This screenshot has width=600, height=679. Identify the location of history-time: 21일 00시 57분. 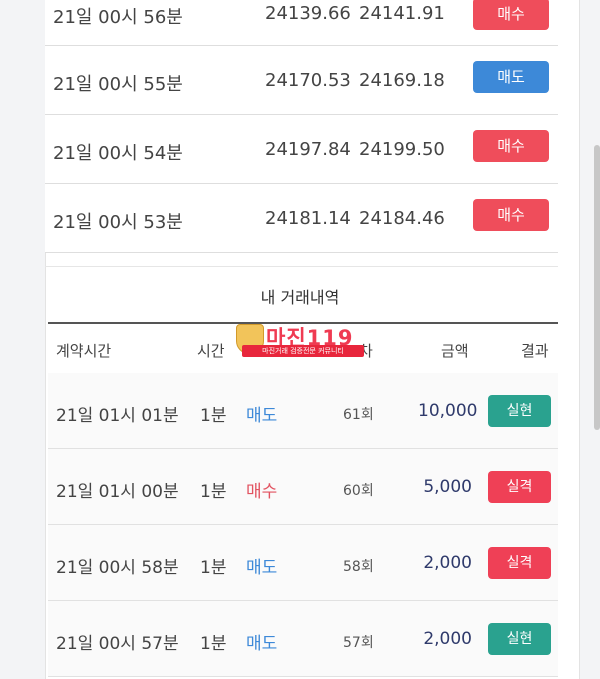
(117, 644).